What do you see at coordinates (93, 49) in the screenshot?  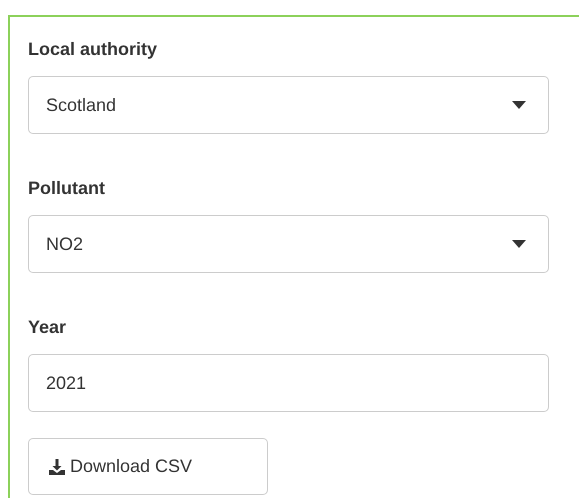 I see `field-label: Local authority` at bounding box center [93, 49].